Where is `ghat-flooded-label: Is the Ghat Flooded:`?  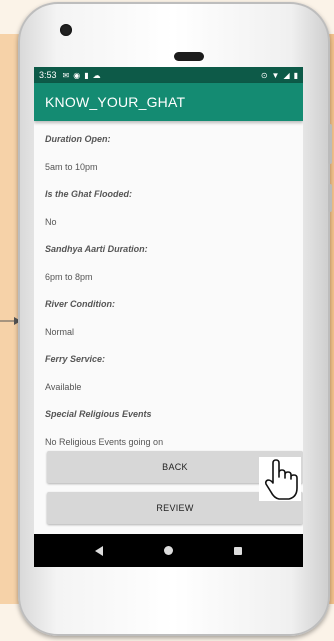 ghat-flooded-label: Is the Ghat Flooded: is located at coordinates (88, 194).